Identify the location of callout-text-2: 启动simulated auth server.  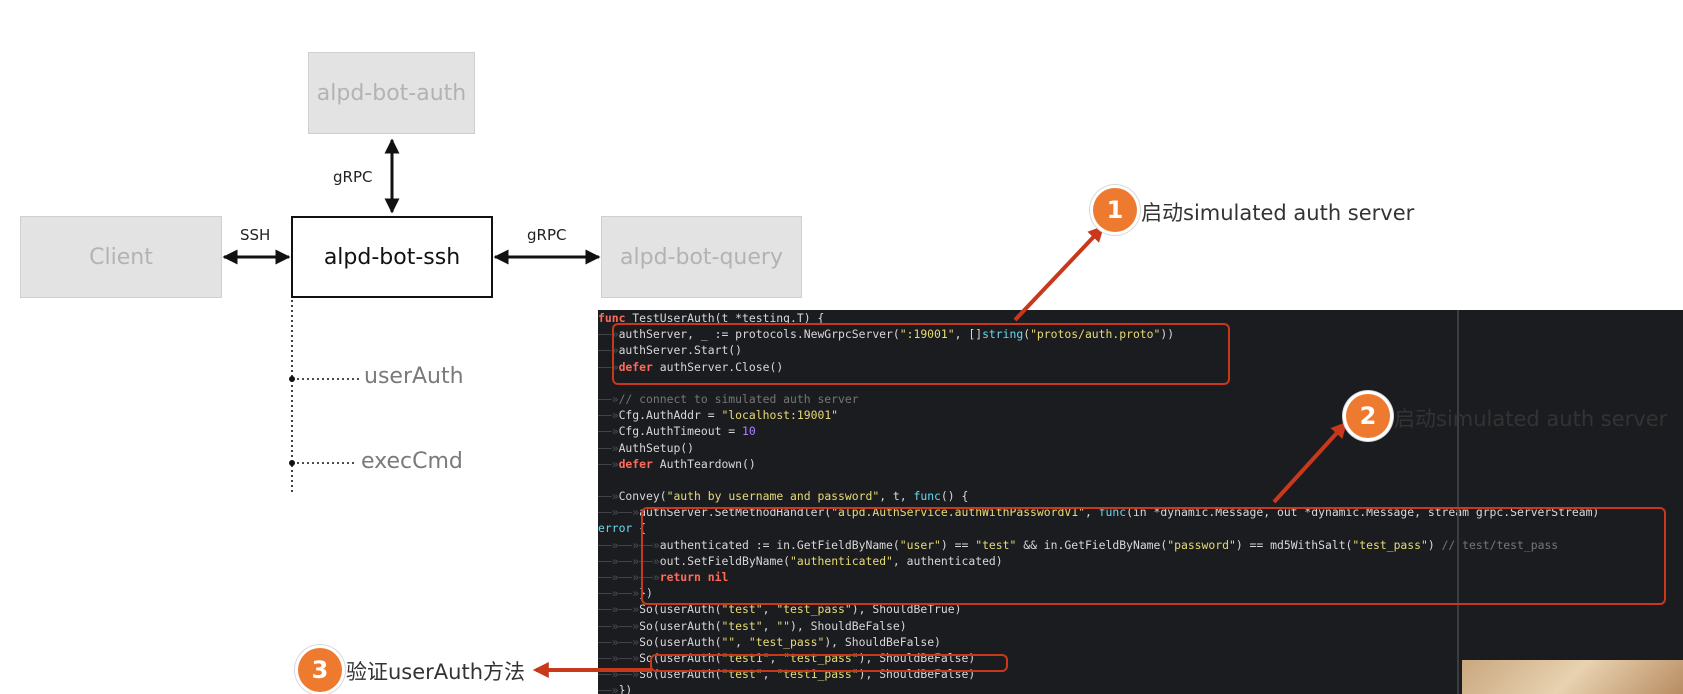
(1531, 419).